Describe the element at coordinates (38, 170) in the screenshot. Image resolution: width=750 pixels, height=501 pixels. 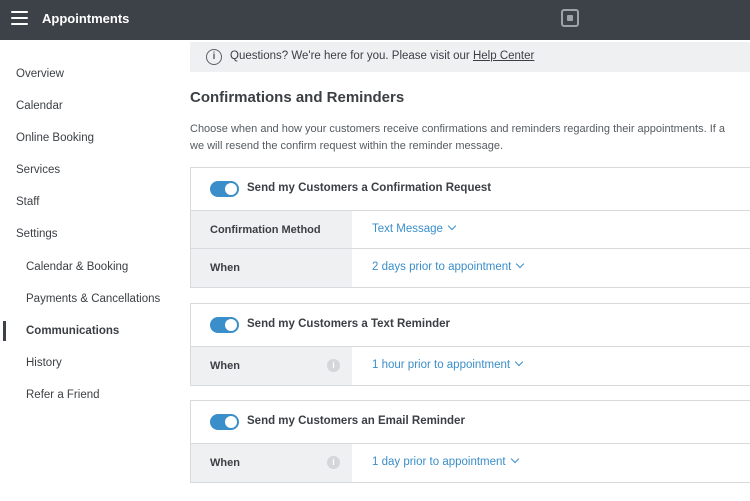
I see `sidebar-item-services: Services` at that location.